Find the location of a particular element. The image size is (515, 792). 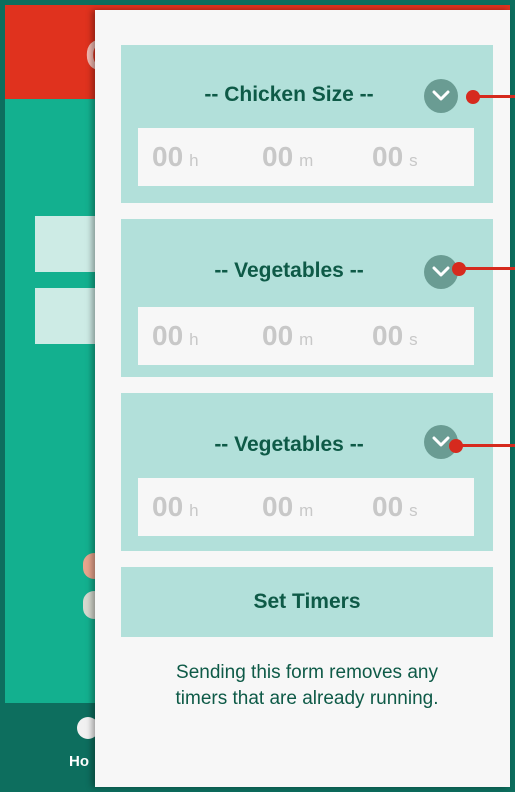

chevron-down-icon is located at coordinates (441, 96).